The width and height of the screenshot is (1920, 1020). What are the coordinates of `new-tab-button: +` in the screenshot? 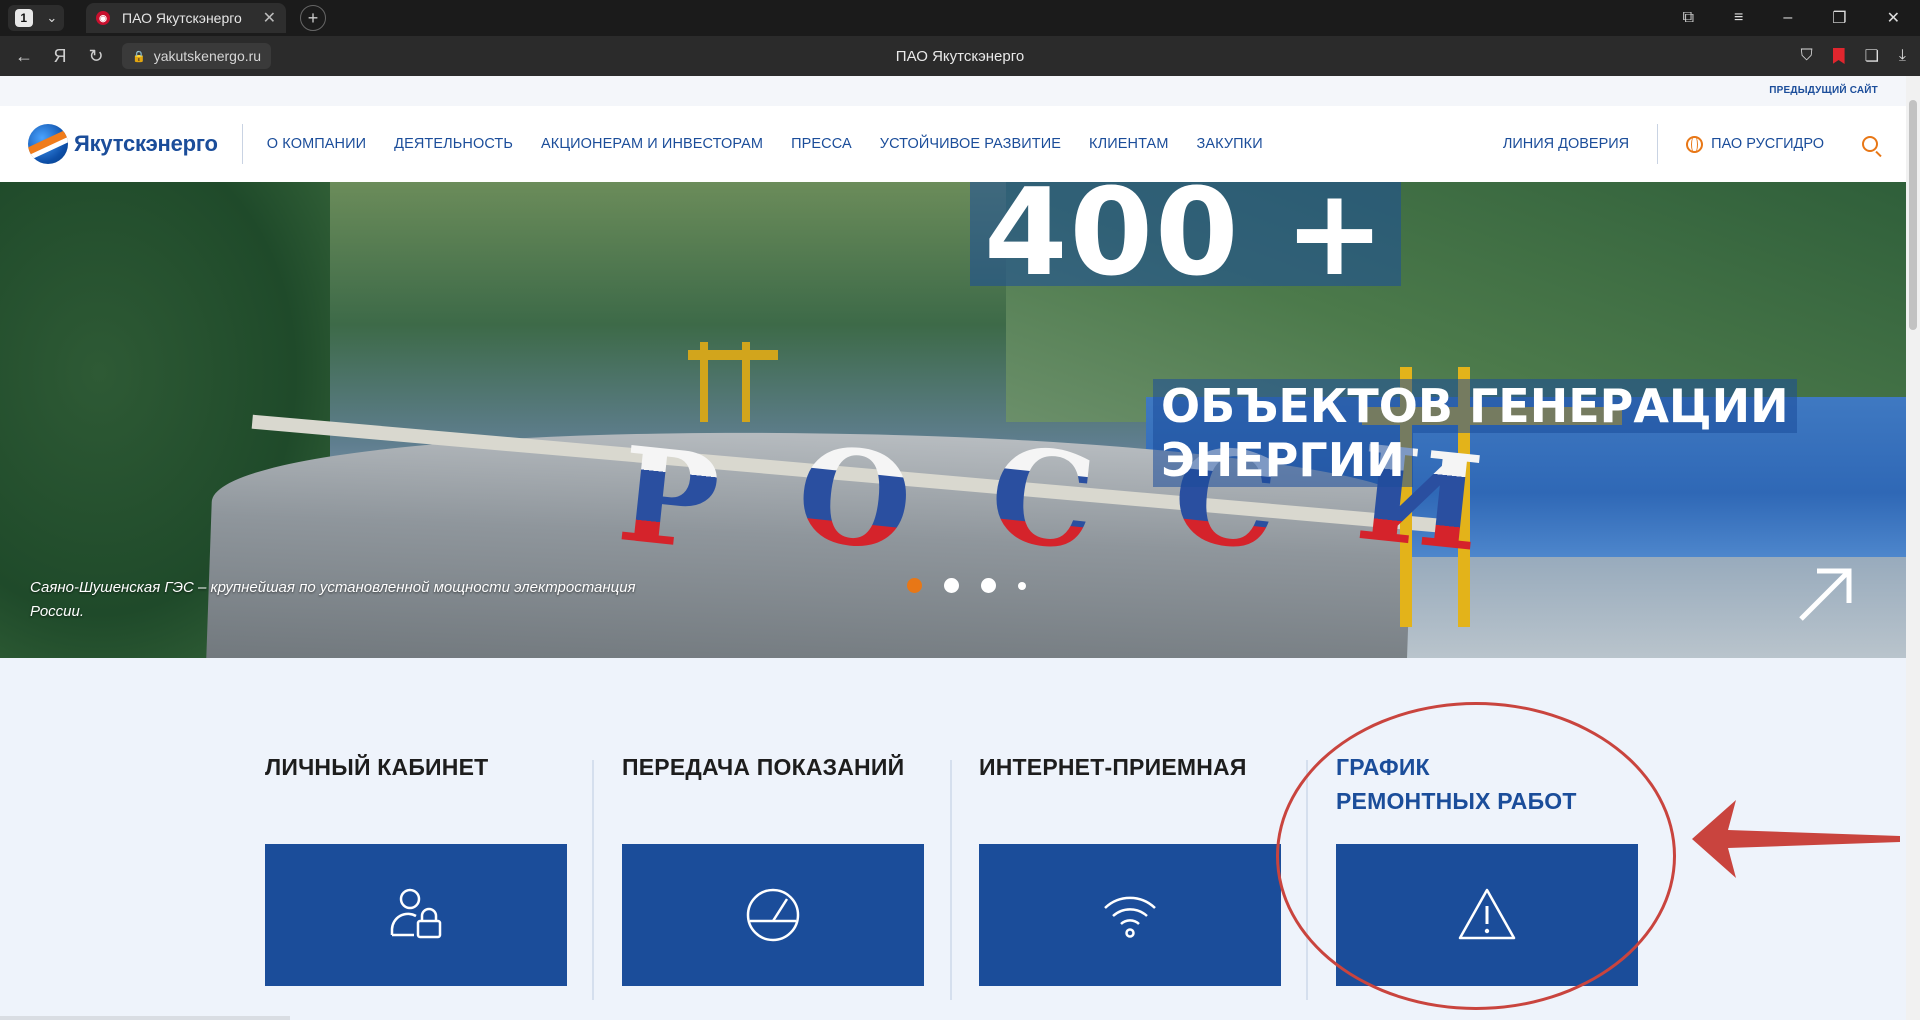 It's located at (313, 18).